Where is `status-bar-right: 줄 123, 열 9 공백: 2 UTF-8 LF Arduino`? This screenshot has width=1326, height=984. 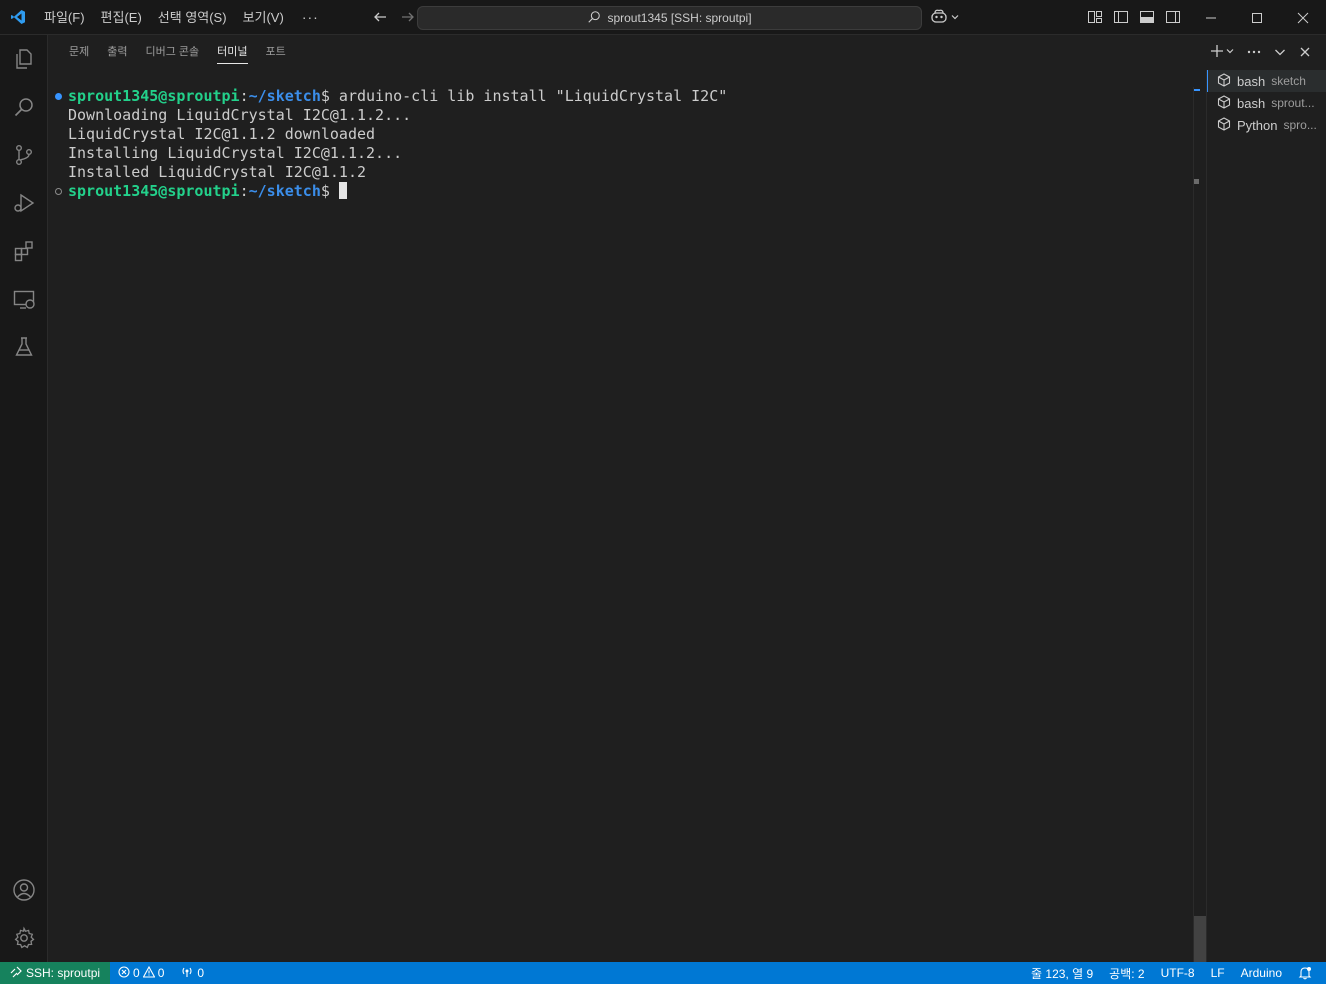
status-bar-right: 줄 123, 열 9 공백: 2 UTF-8 LF Arduino is located at coordinates (1171, 973).